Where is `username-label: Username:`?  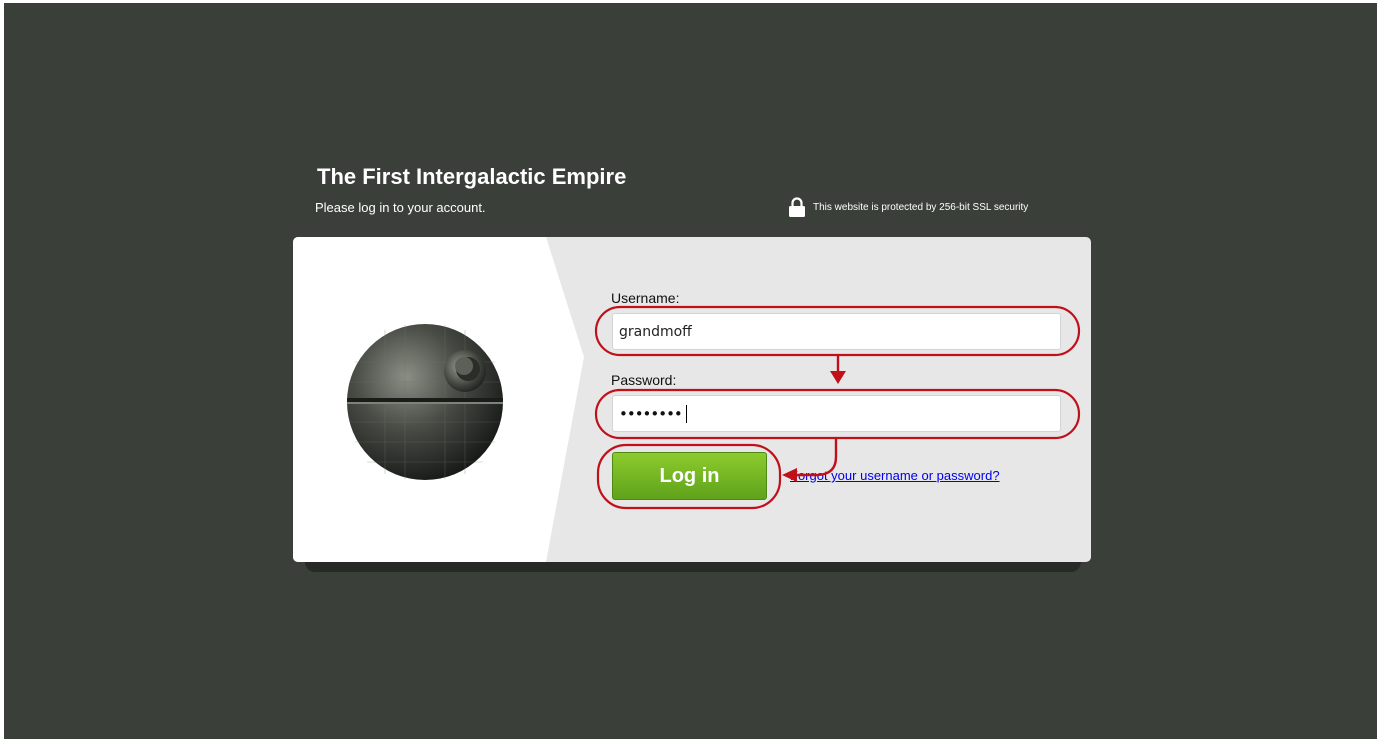
username-label: Username: is located at coordinates (645, 298).